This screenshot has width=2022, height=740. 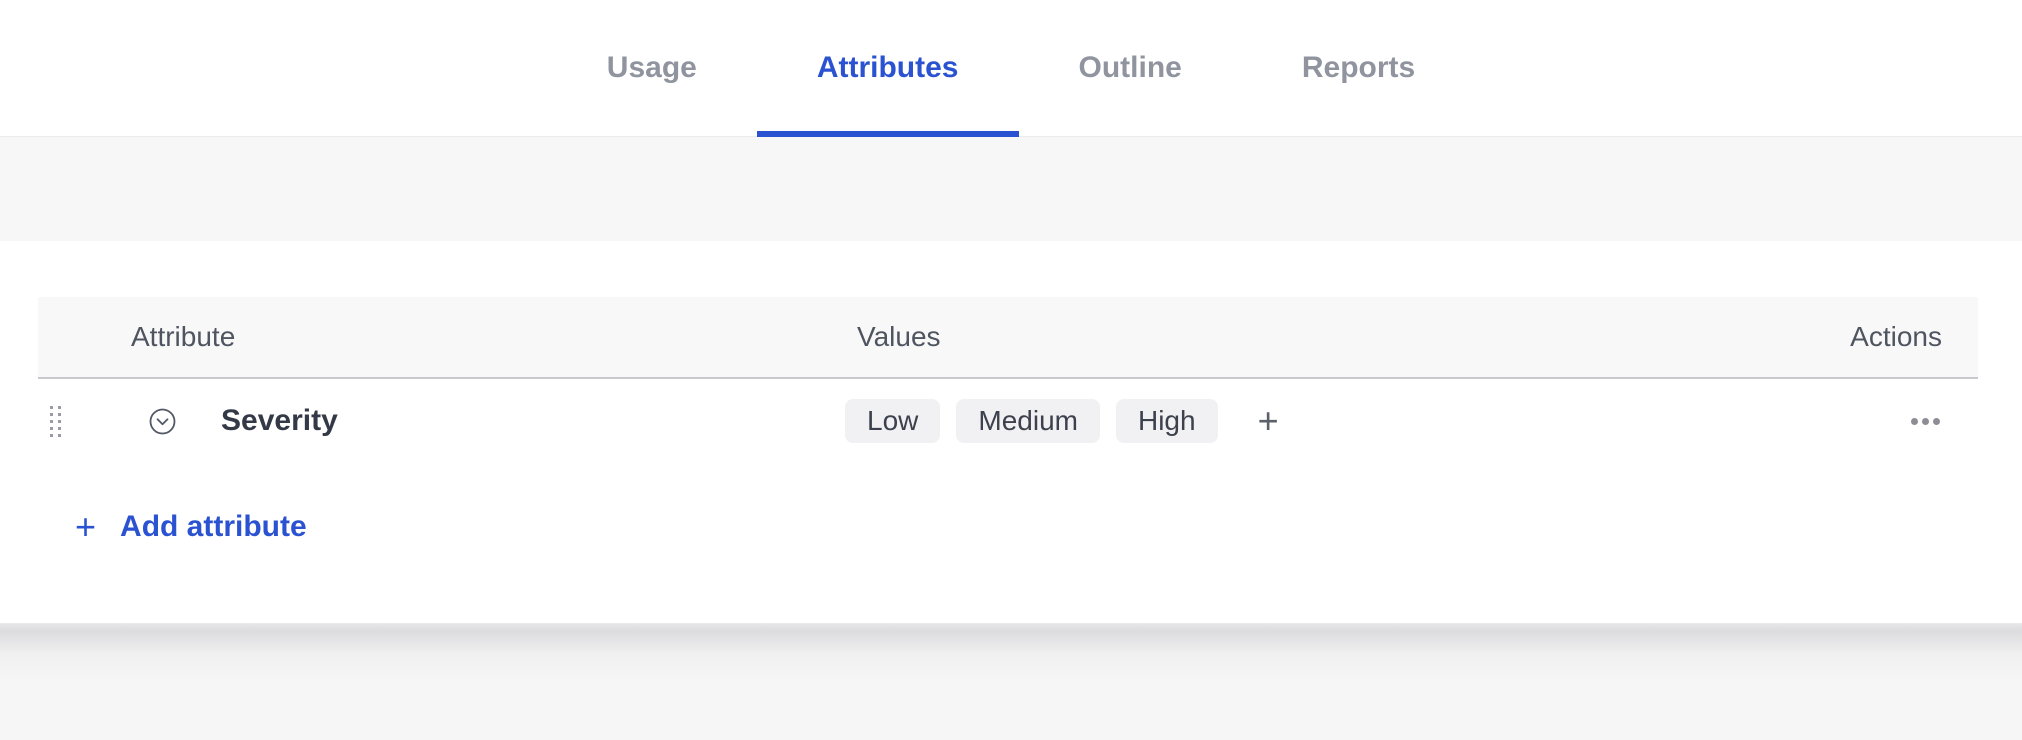 I want to click on table-header-row: Attribute Values Actions, so click(x=1008, y=338).